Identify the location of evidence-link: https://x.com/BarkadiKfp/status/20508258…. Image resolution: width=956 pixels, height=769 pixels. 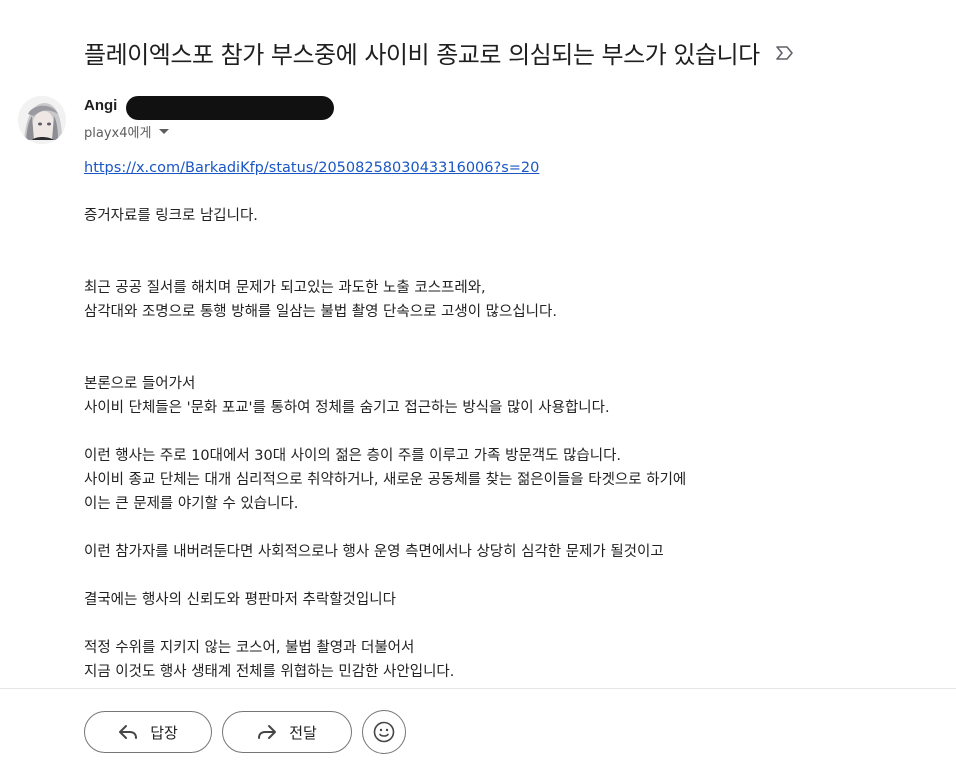
(311, 168).